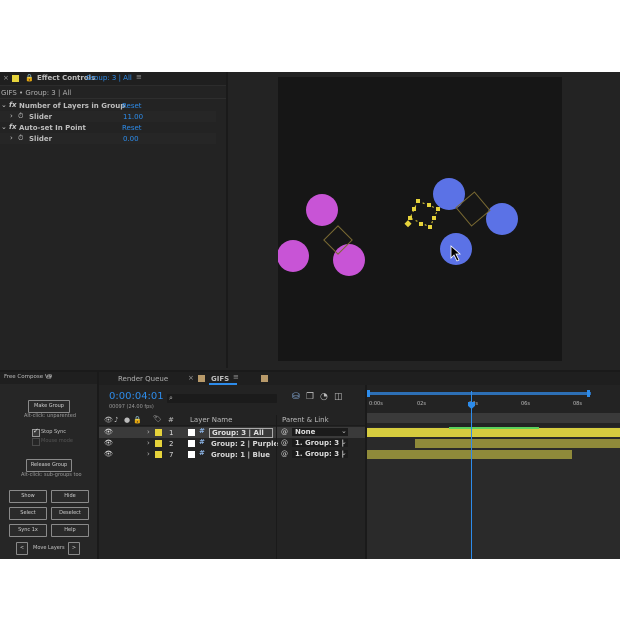 This screenshot has width=620, height=620. I want to click on deselect-button: Deselect, so click(70, 513).